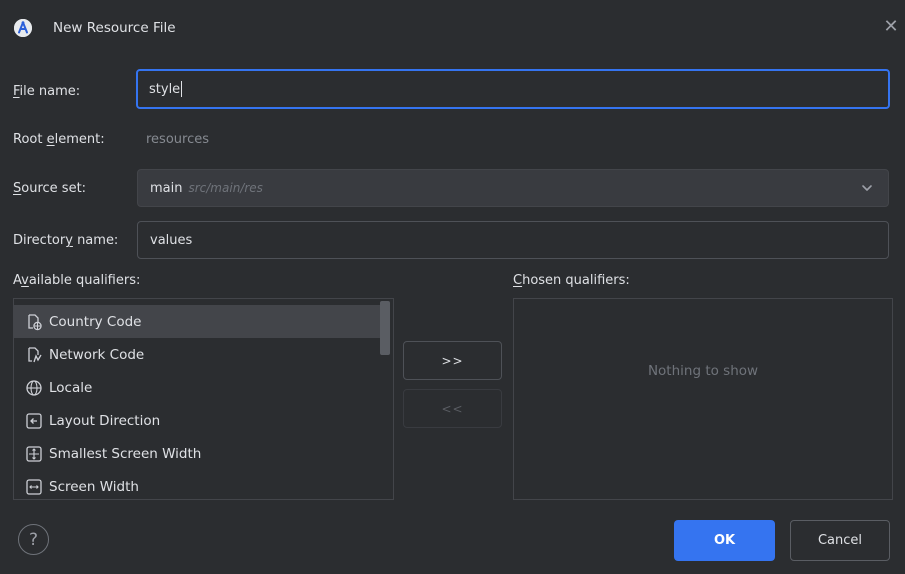 The width and height of the screenshot is (905, 574). What do you see at coordinates (114, 28) in the screenshot?
I see `dialog-title: New Resource File` at bounding box center [114, 28].